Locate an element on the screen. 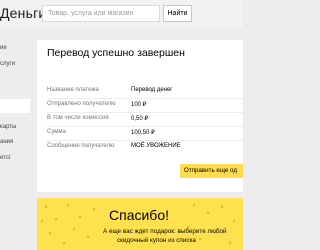 The height and width of the screenshot is (250, 320). send-again-button: Отправить еще од is located at coordinates (211, 171).